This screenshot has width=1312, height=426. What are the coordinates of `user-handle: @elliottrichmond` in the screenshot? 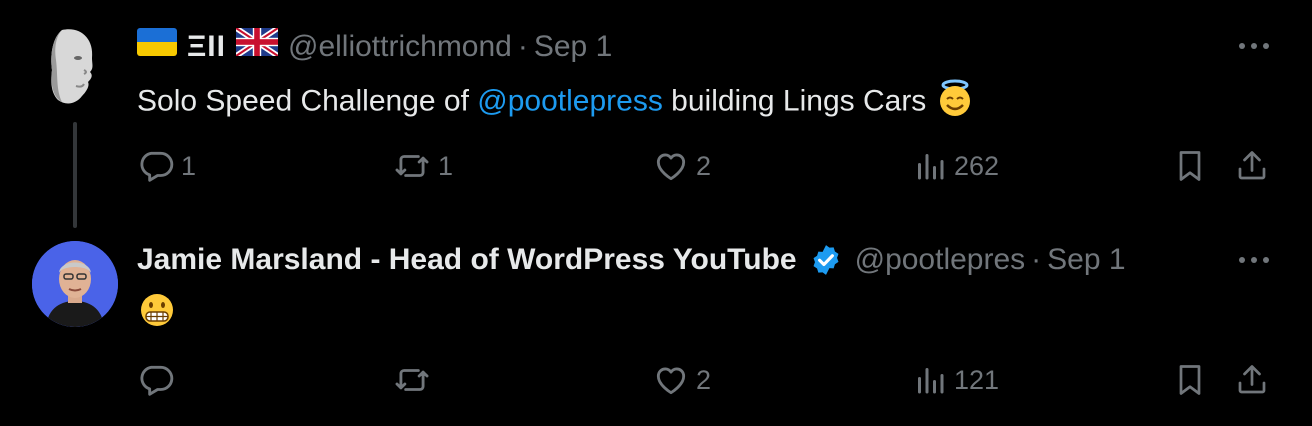 It's located at (400, 47).